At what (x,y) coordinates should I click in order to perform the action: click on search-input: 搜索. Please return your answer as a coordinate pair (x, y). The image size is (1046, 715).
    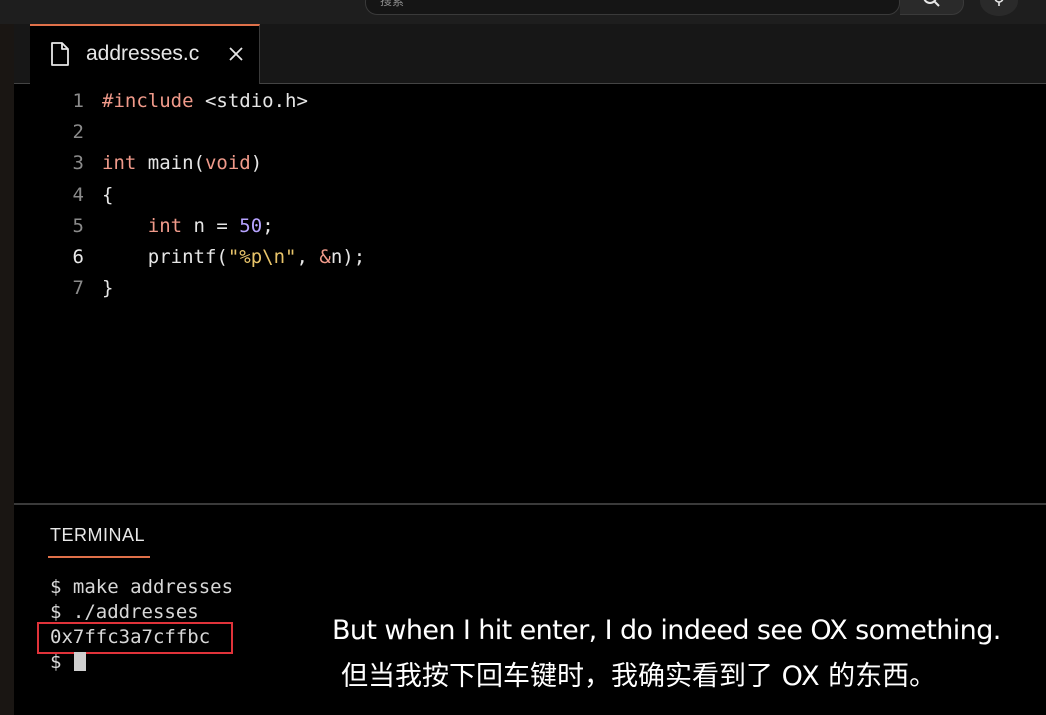
    Looking at the image, I should click on (632, 7).